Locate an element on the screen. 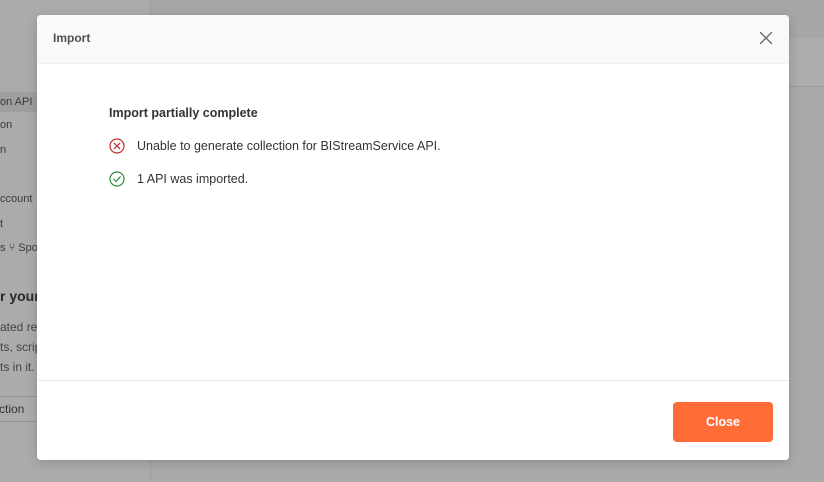 The width and height of the screenshot is (824, 482). sidebar-item-label: s is located at coordinates (3, 248).